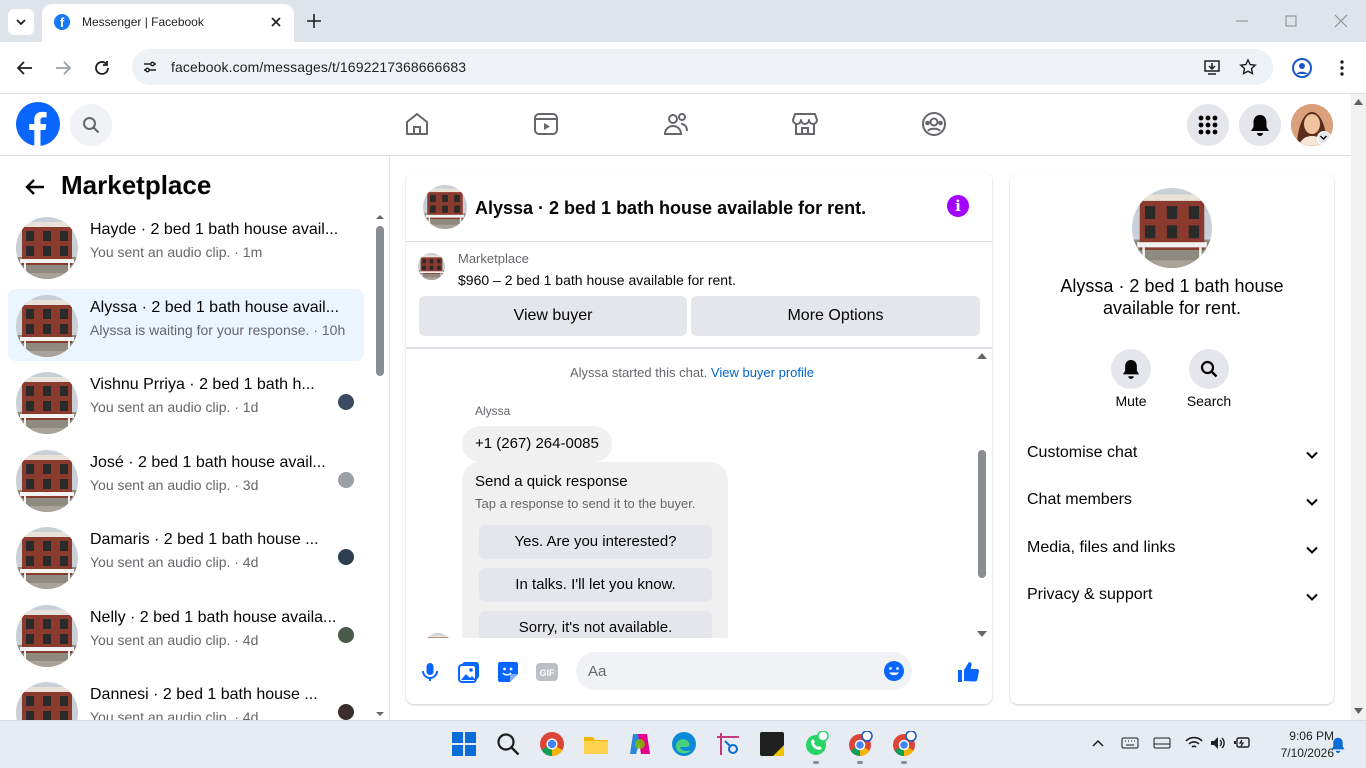  I want to click on snipping-tool-icon, so click(728, 744).